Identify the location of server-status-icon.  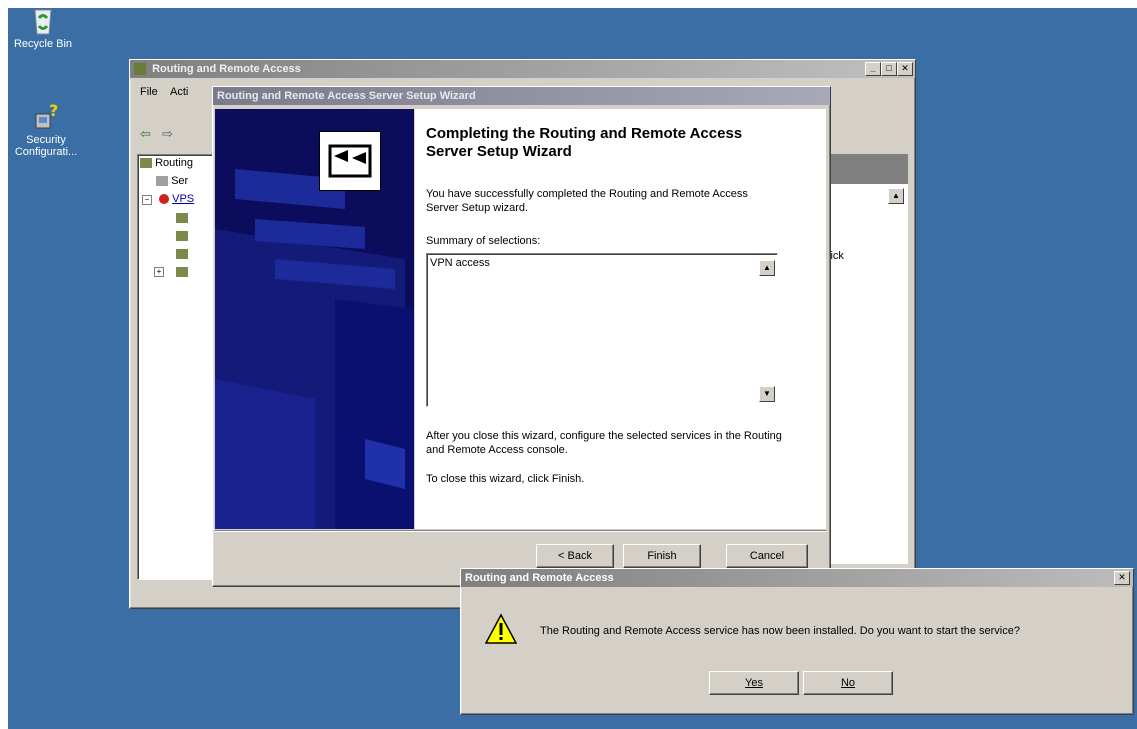
(162, 181).